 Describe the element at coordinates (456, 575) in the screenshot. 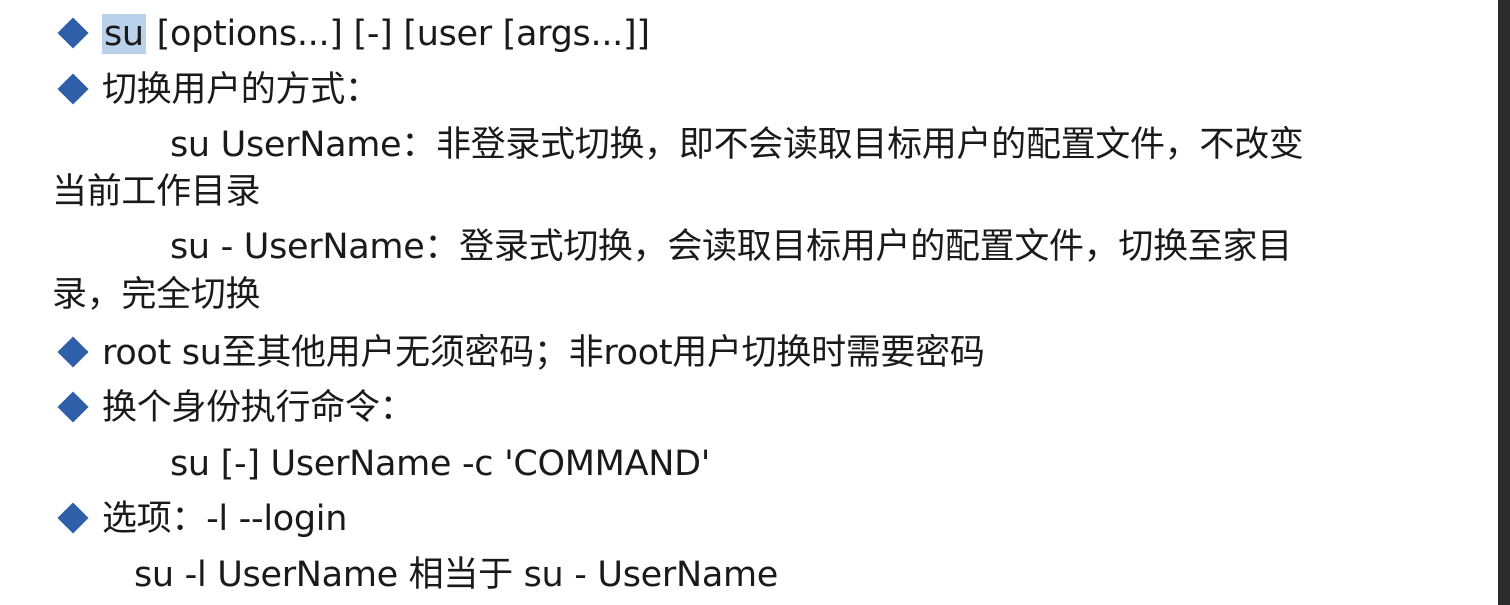

I see `options-example: su -l UserName 相当于 su - UserName` at that location.